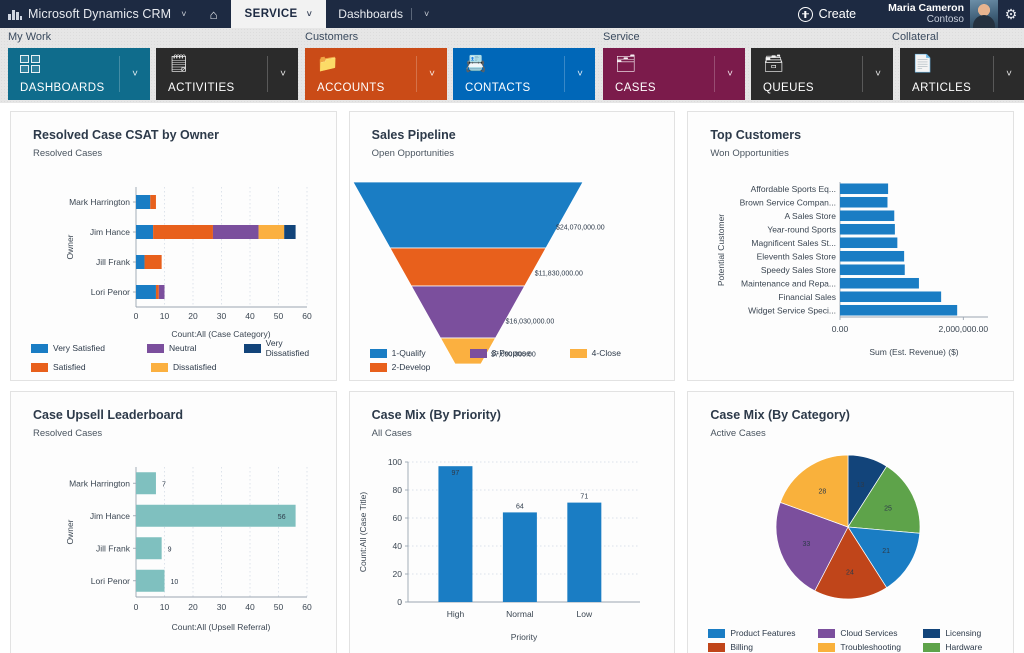 The width and height of the screenshot is (1024, 653). I want to click on legend-item-very-dissatisfied: Very Dissatisfied, so click(284, 348).